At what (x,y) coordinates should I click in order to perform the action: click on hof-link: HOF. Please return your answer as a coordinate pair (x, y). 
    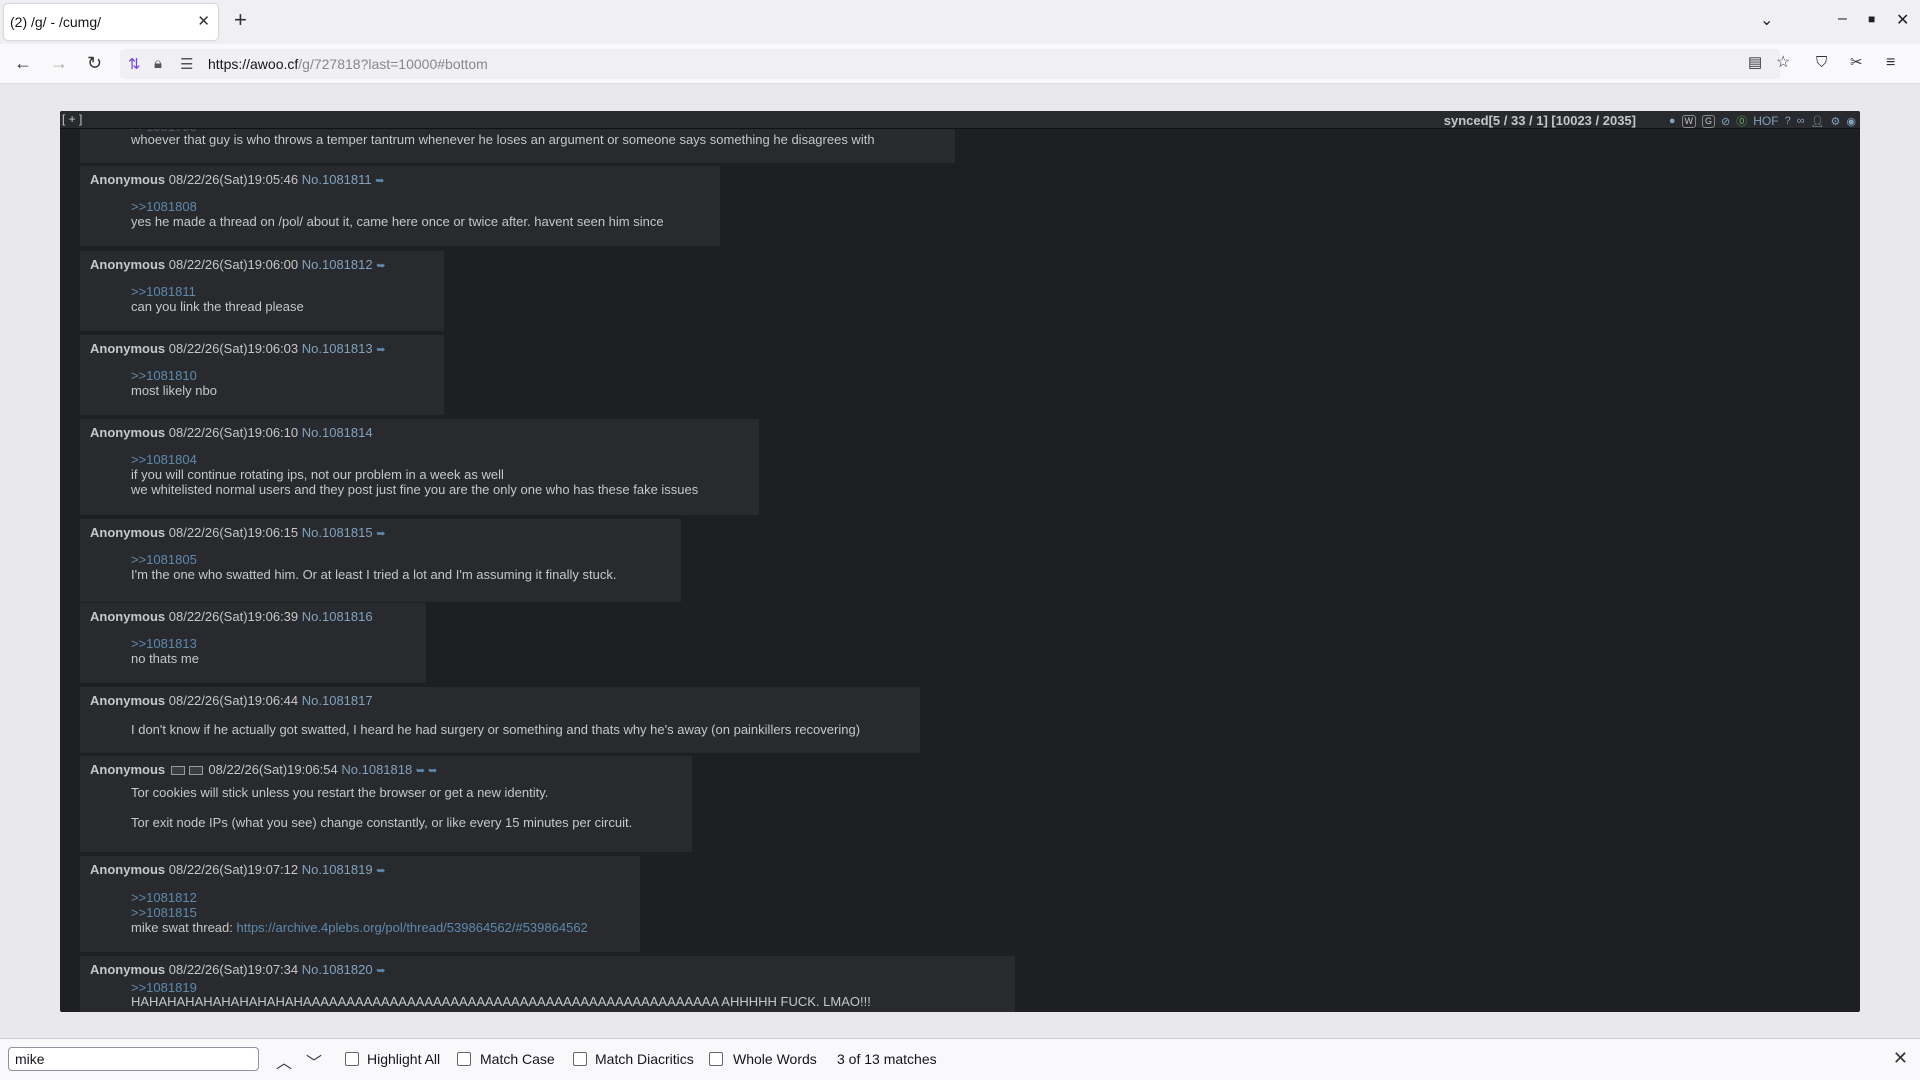
    Looking at the image, I should click on (1765, 121).